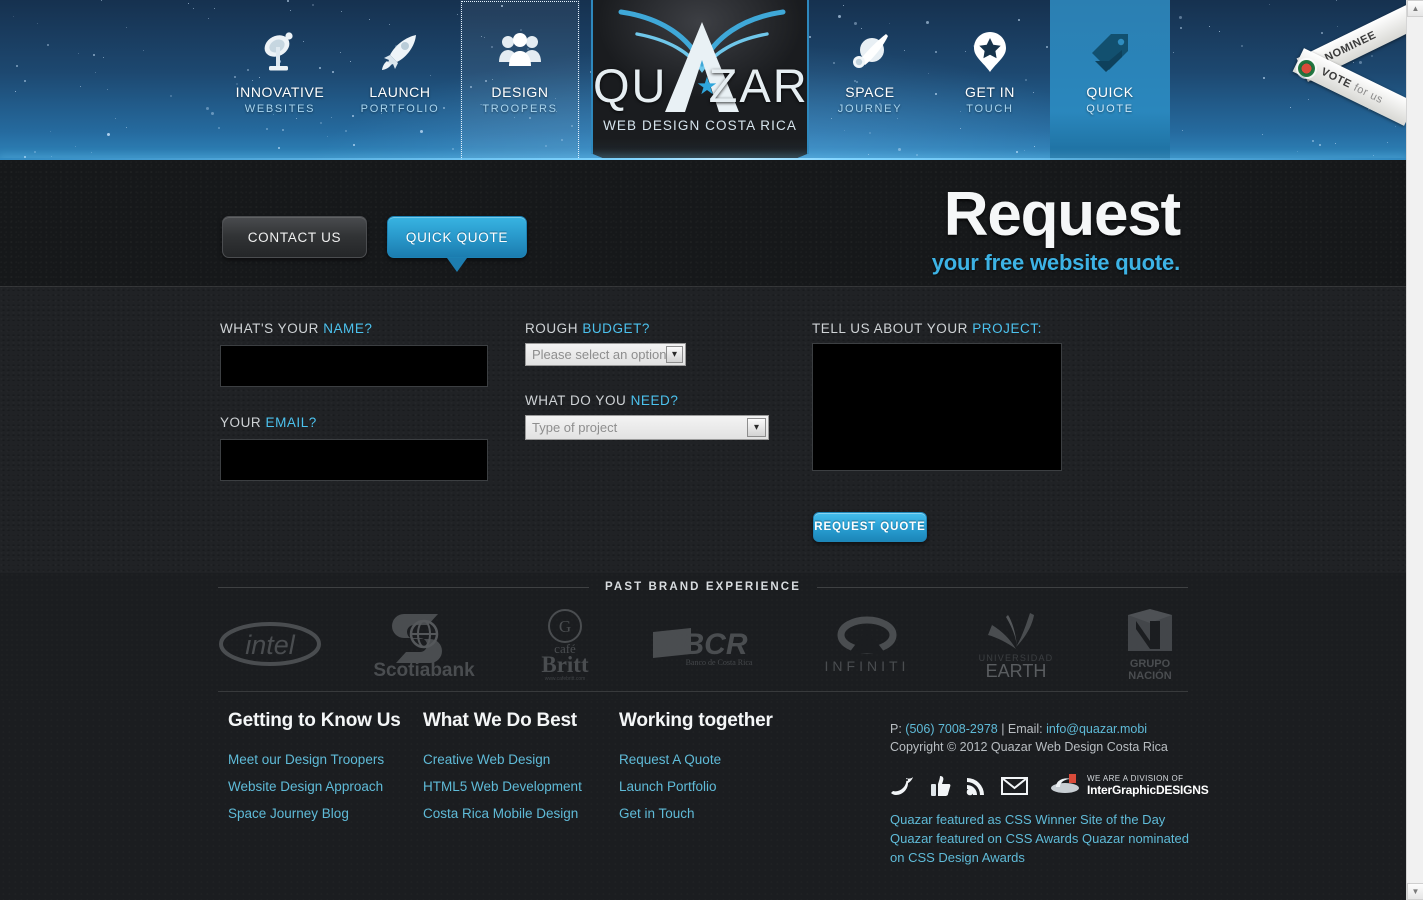 This screenshot has height=900, width=1423. I want to click on svg-text: Scotiabank, so click(425, 670).